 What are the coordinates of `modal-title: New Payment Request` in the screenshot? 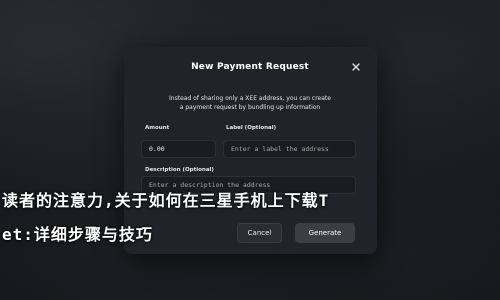 It's located at (250, 67).